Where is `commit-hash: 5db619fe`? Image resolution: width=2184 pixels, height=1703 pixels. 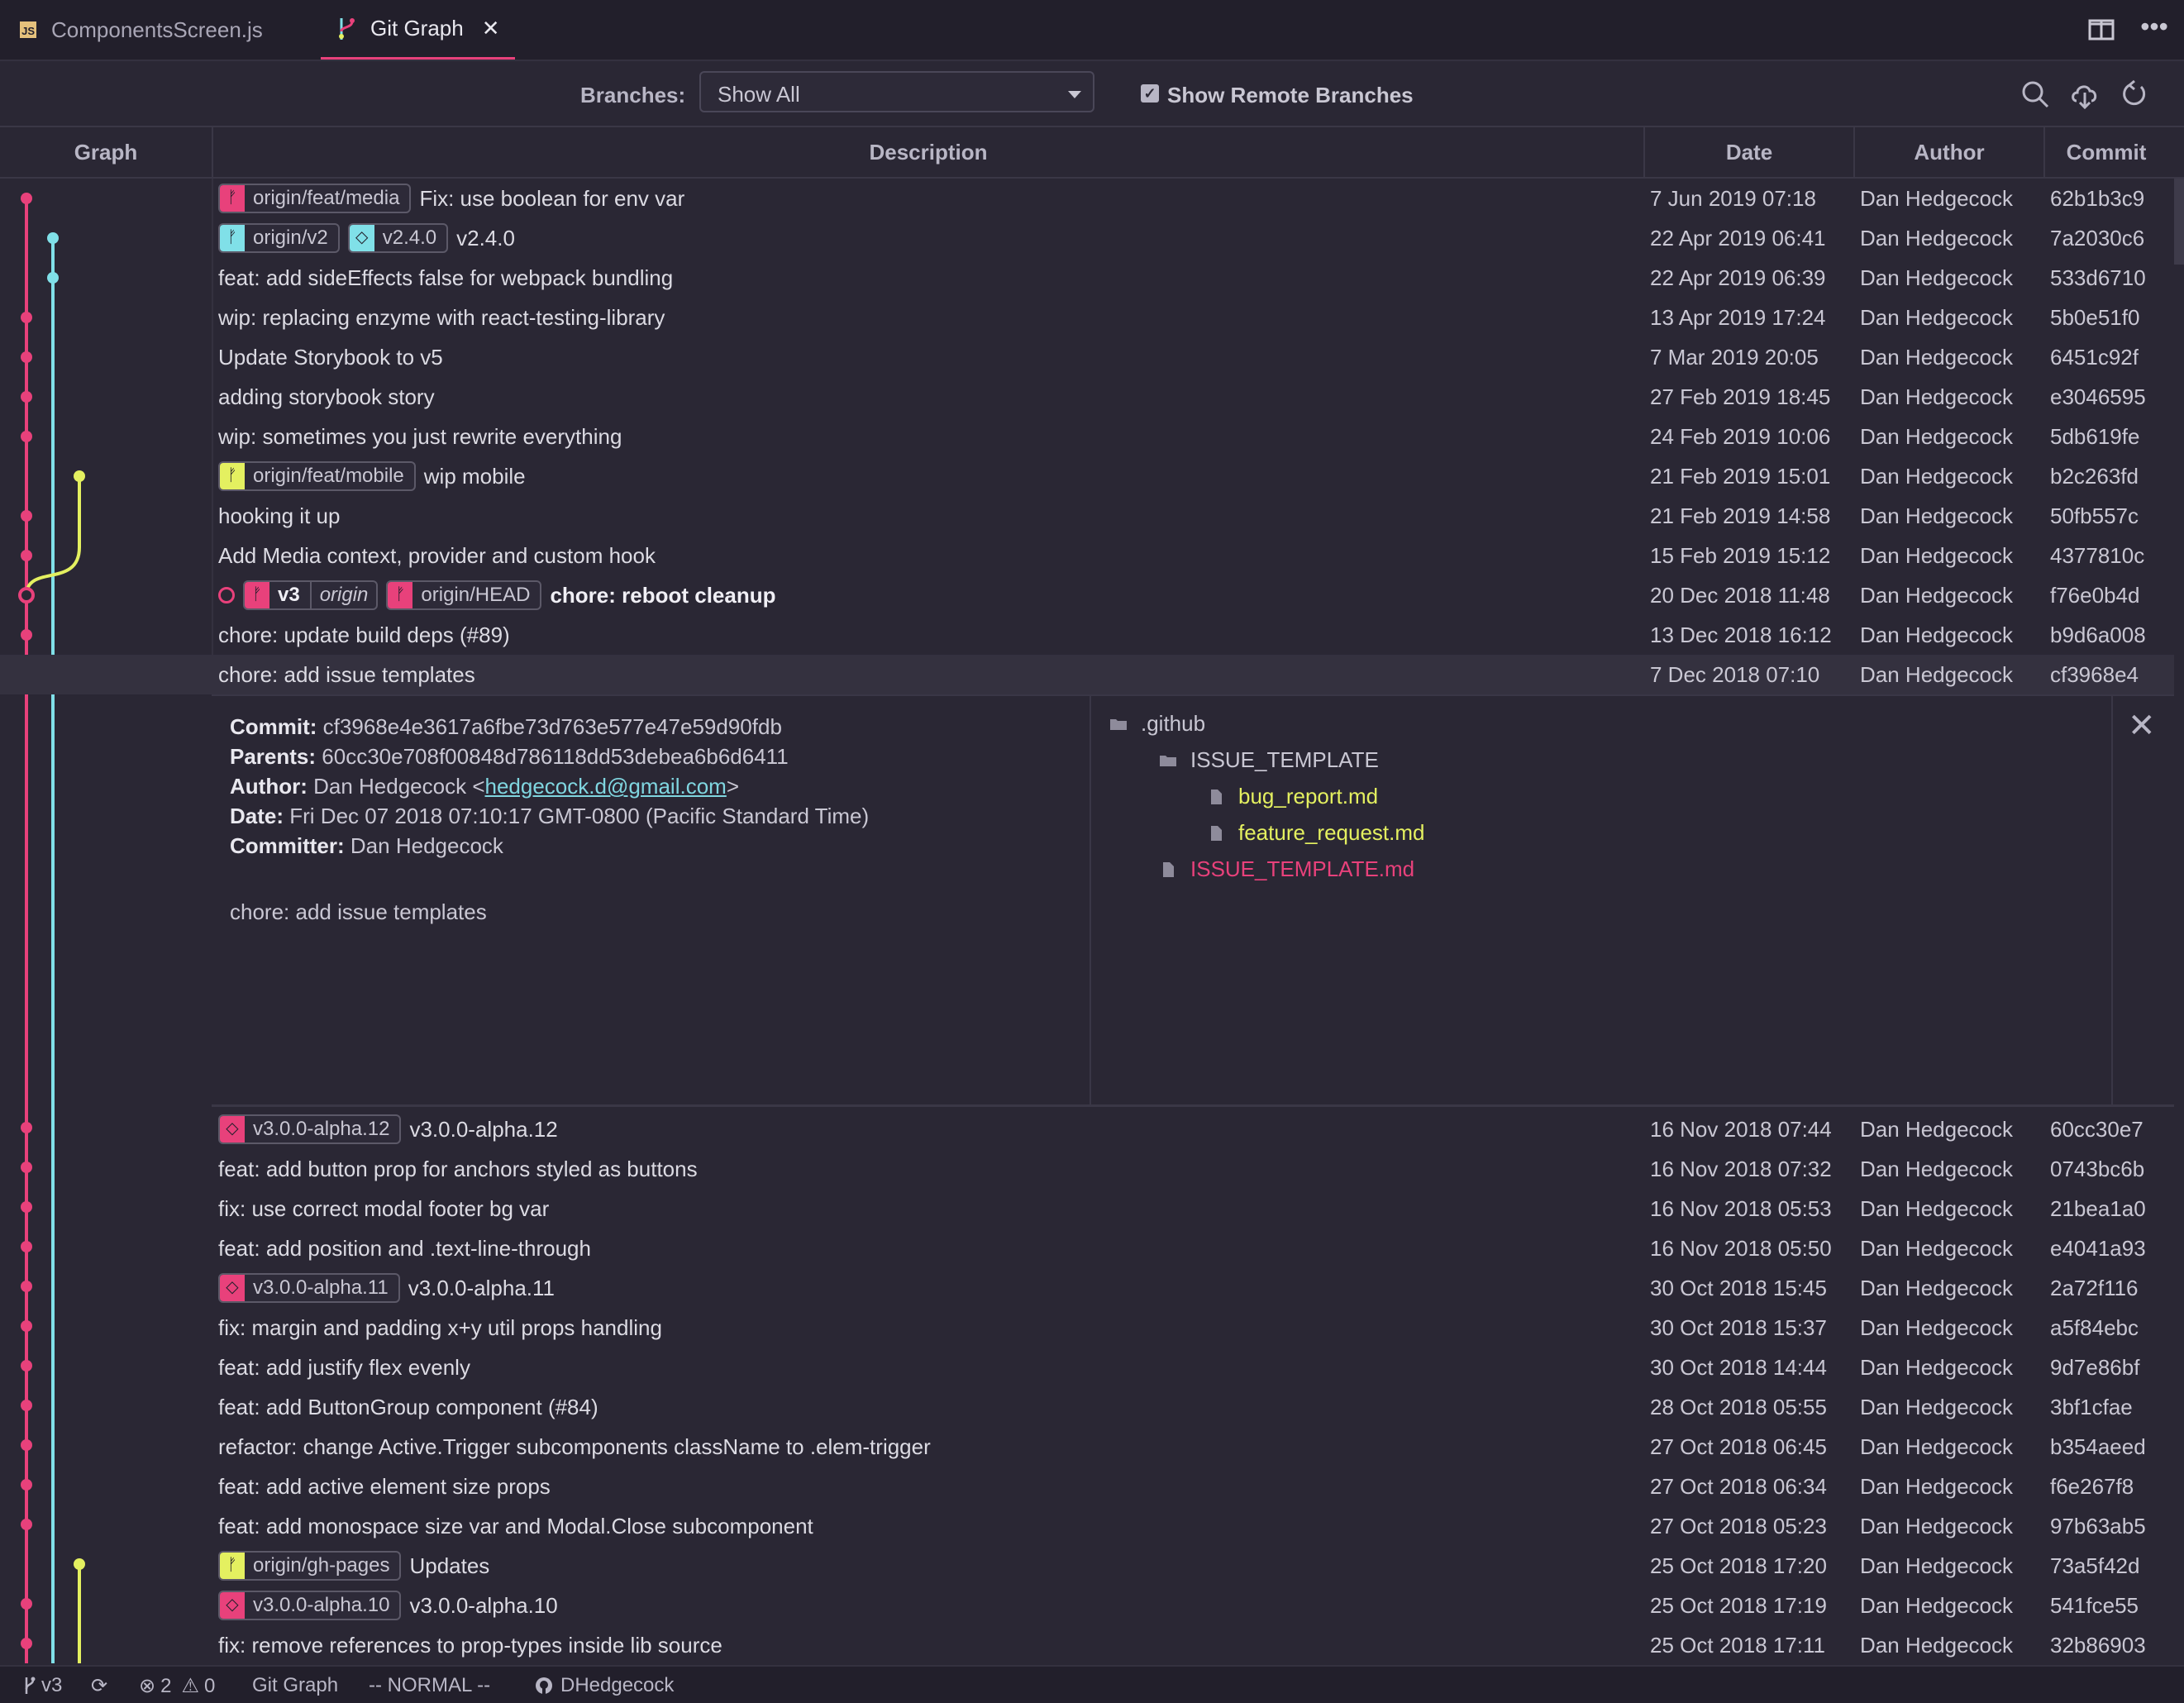 commit-hash: 5db619fe is located at coordinates (2095, 436).